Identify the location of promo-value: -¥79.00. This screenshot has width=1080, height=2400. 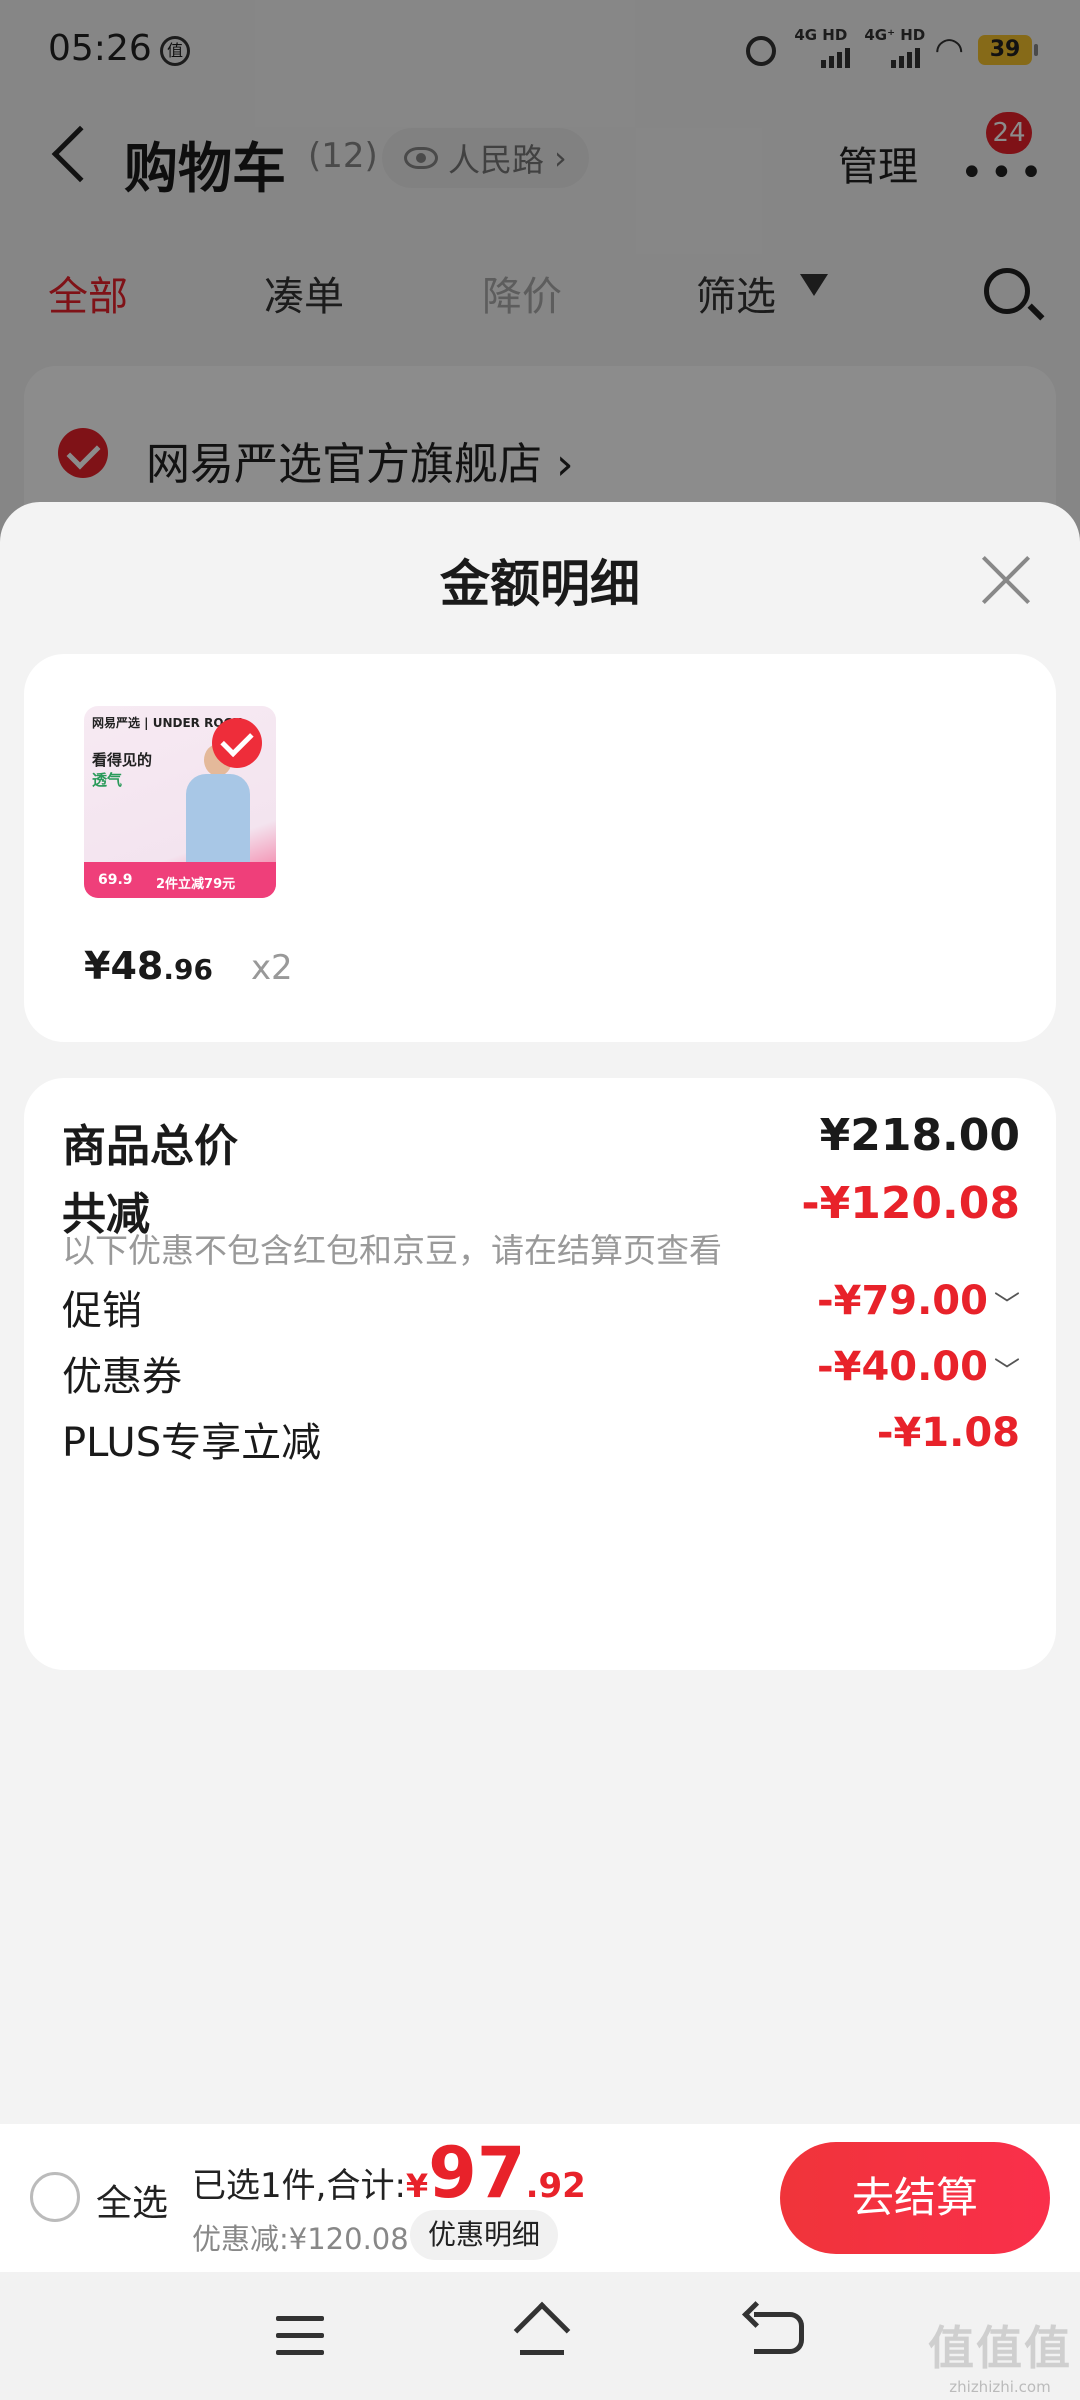
(902, 1301).